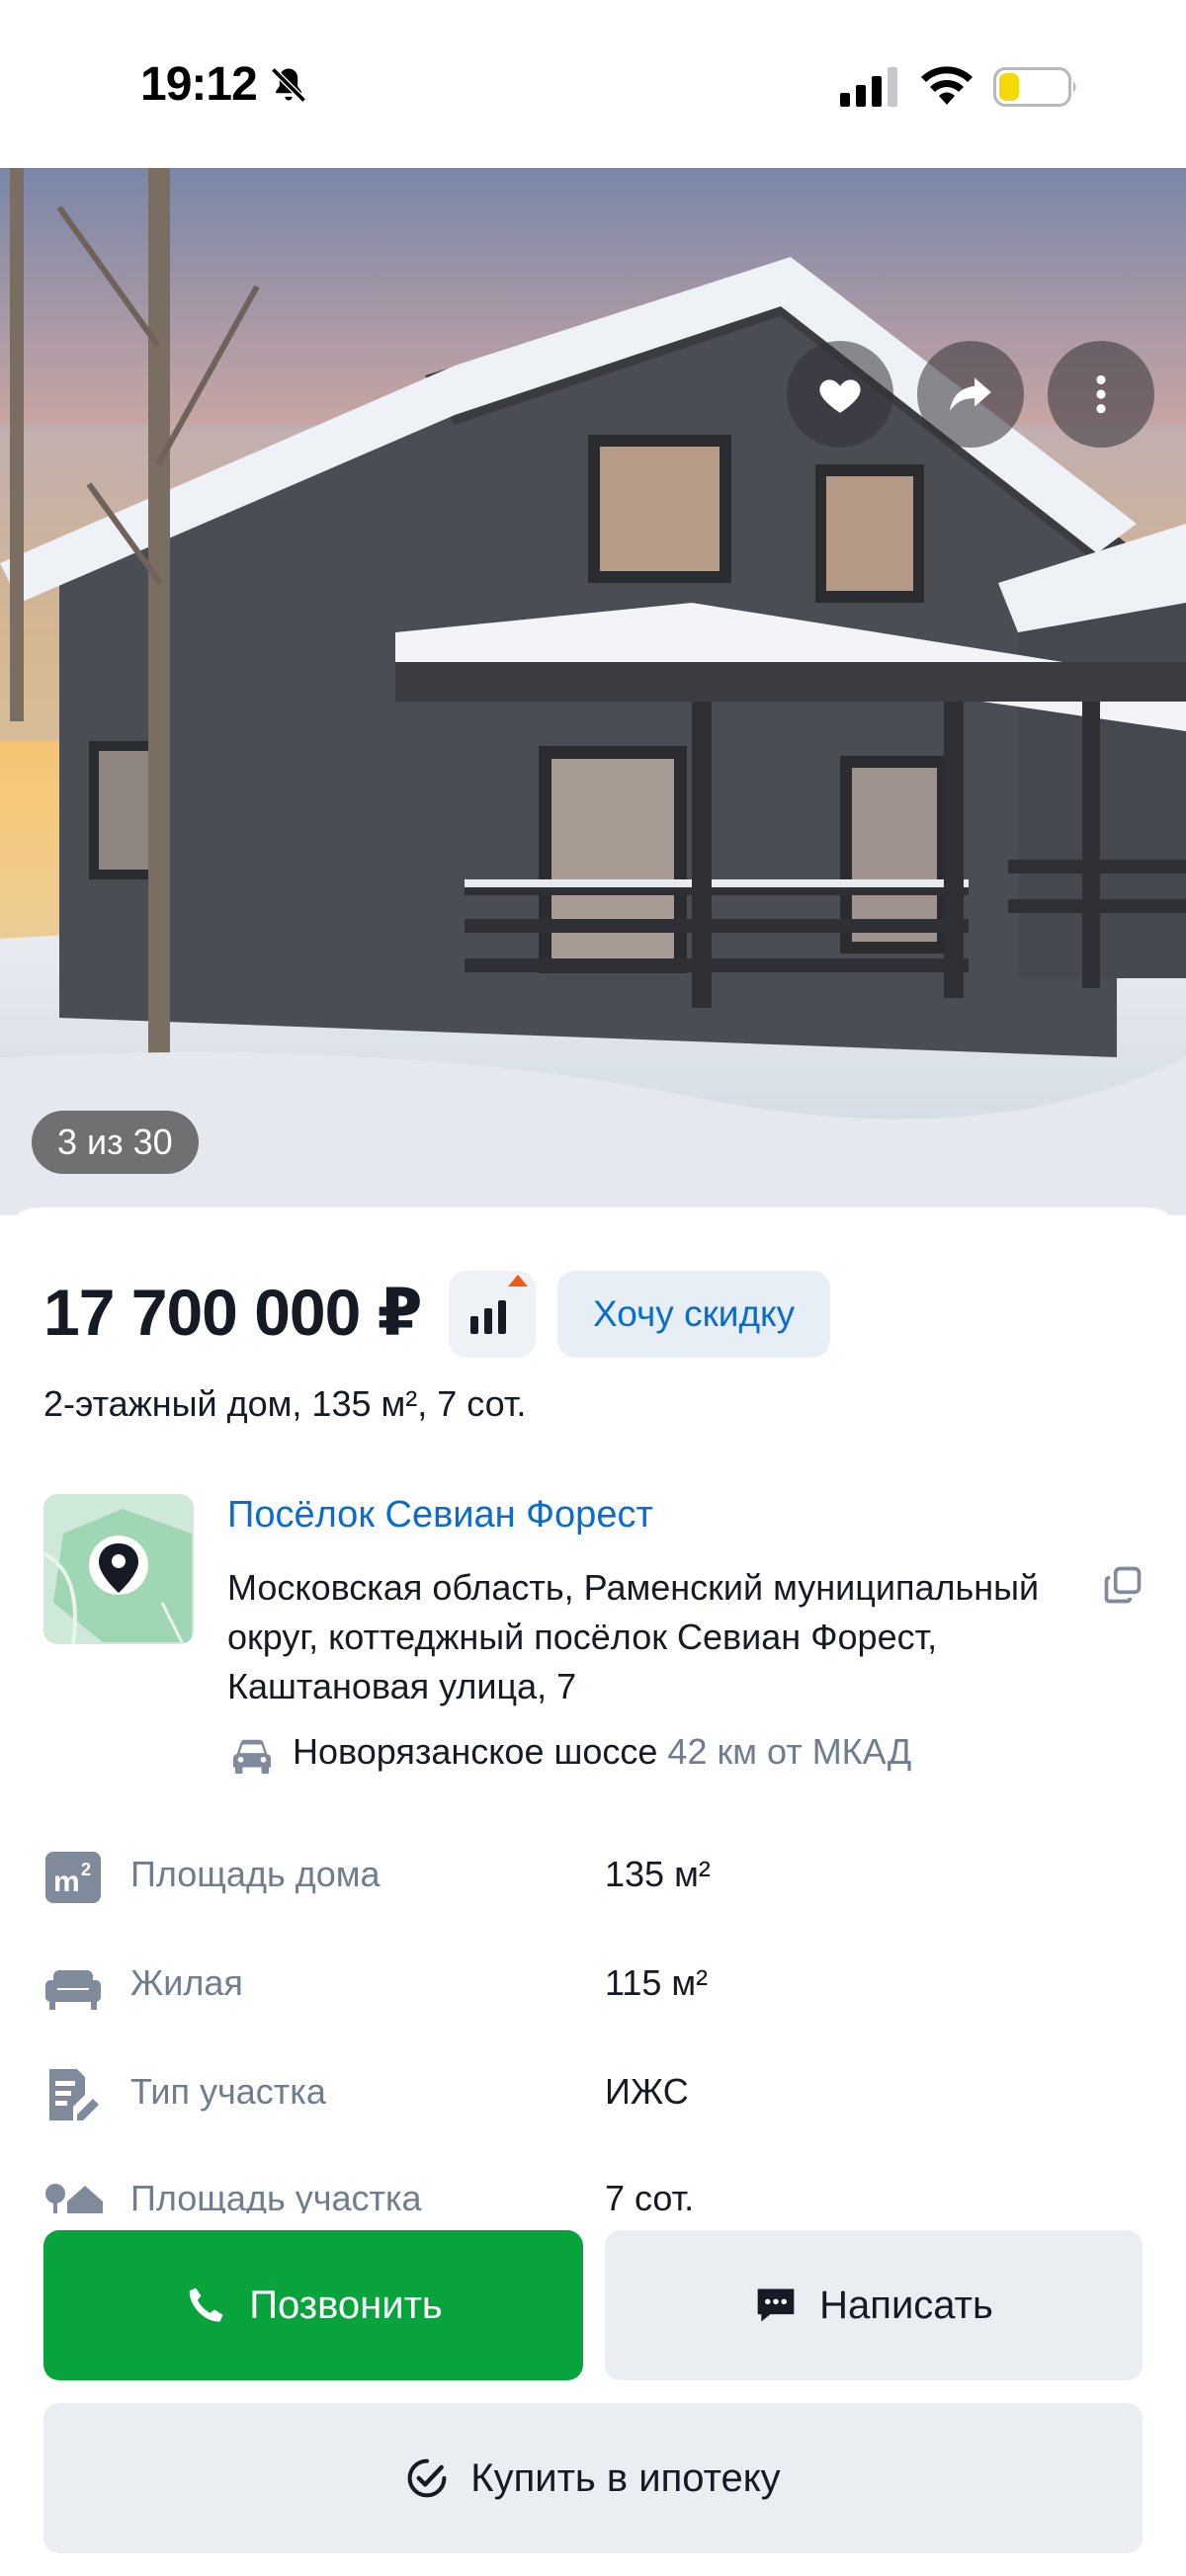  I want to click on write-button-label: Написать, so click(906, 2305).